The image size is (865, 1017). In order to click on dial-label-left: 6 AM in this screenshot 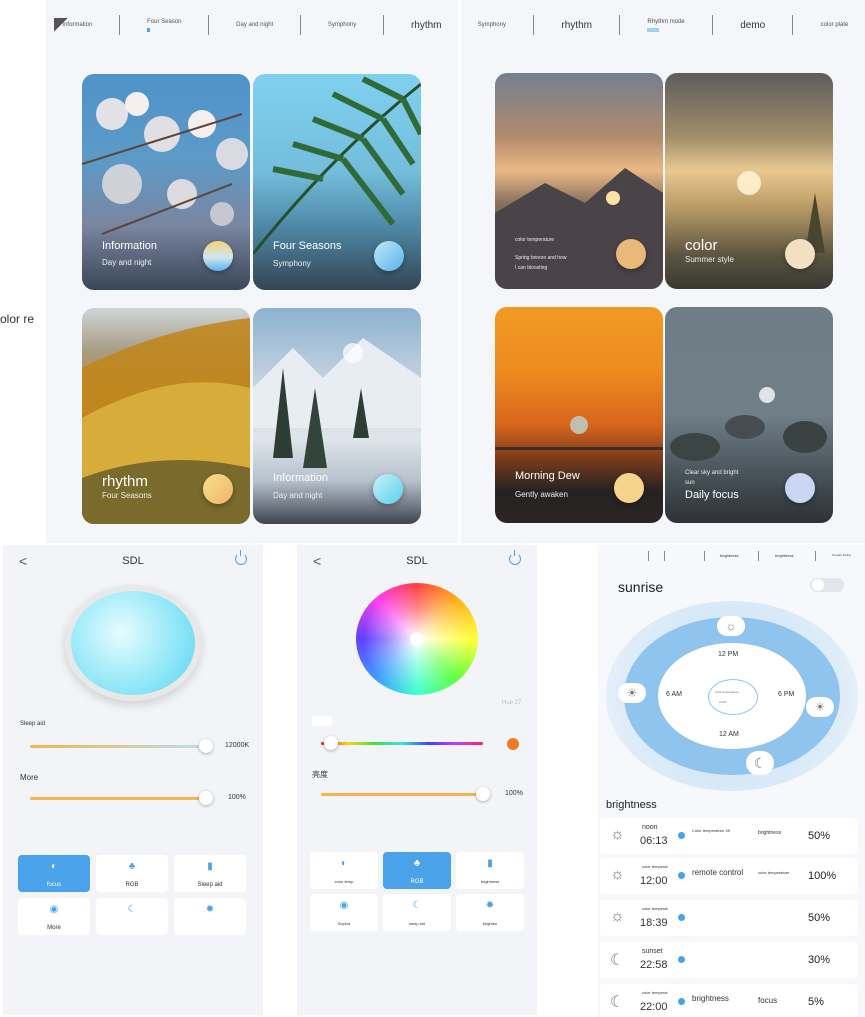, I will do `click(674, 694)`.